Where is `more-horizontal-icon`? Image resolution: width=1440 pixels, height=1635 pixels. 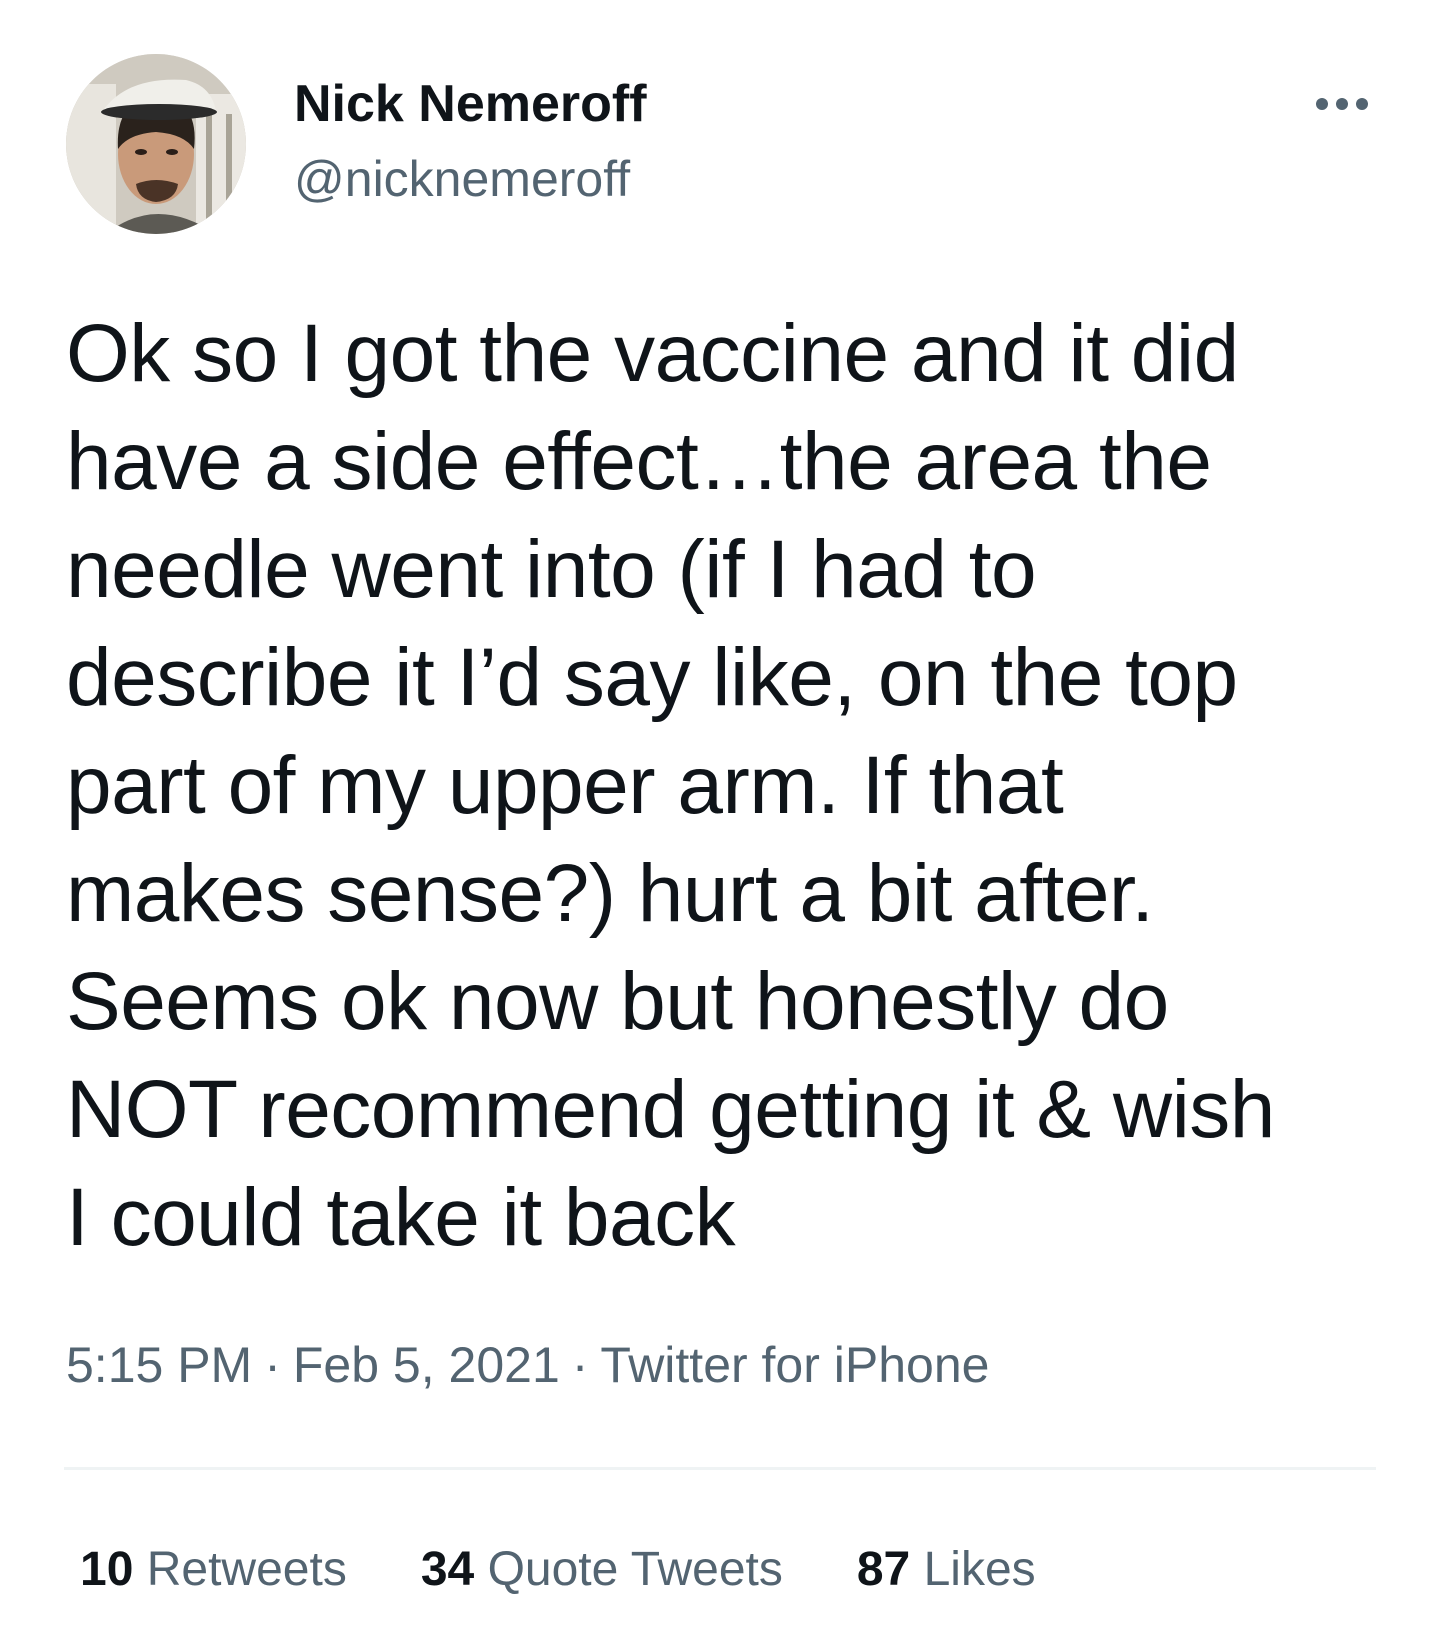 more-horizontal-icon is located at coordinates (1342, 104).